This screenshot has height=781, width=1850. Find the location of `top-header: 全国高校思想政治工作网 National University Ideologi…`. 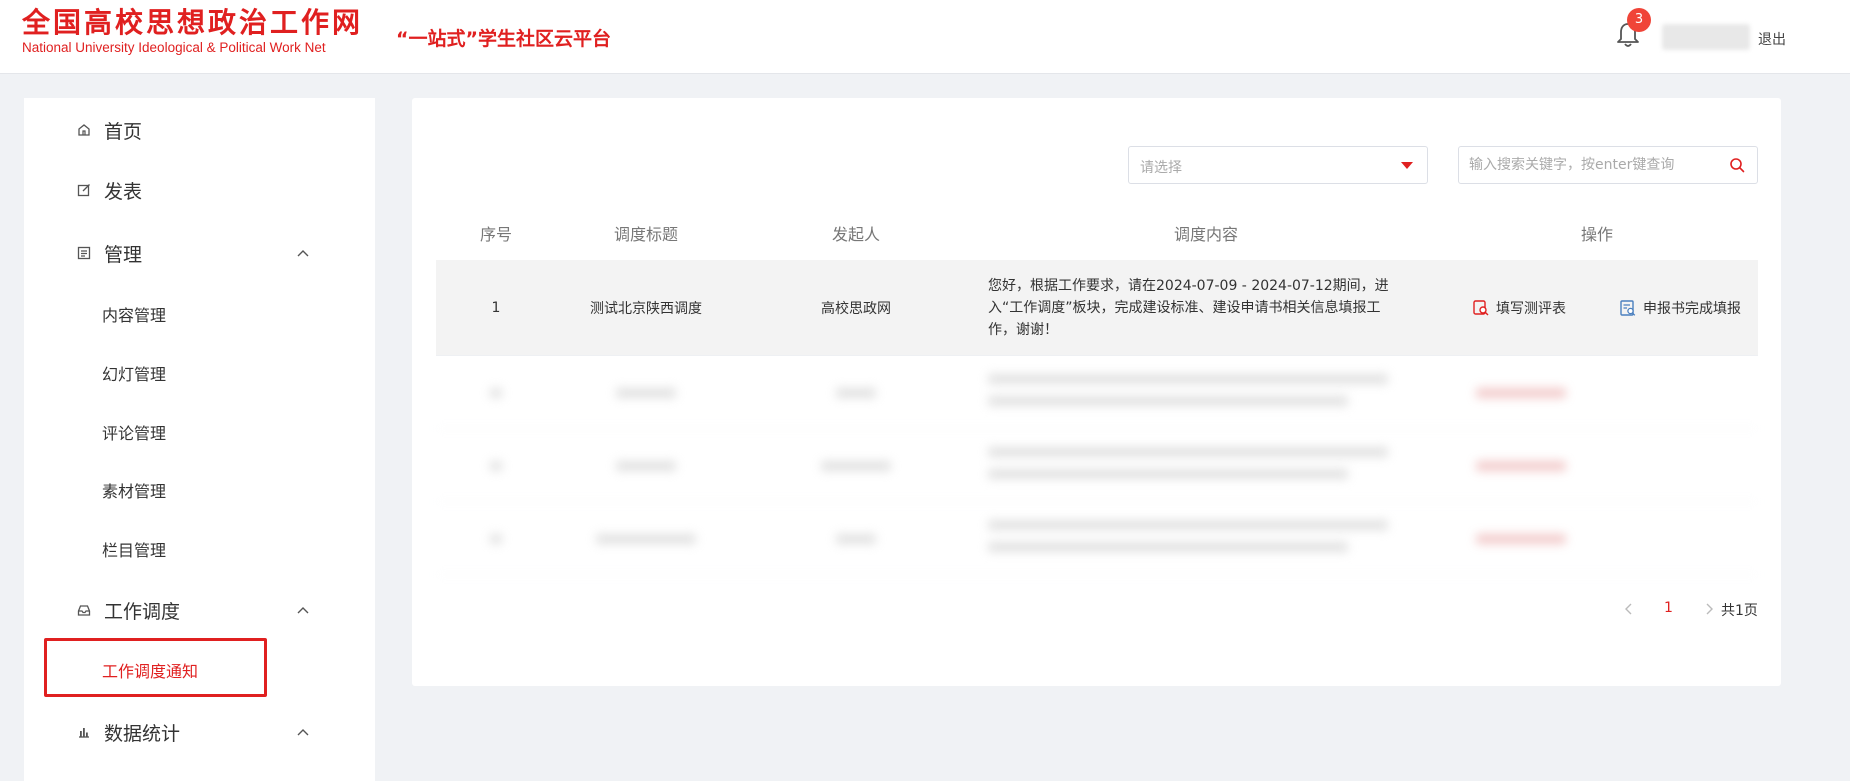

top-header: 全国高校思想政治工作网 National University Ideologi… is located at coordinates (925, 37).